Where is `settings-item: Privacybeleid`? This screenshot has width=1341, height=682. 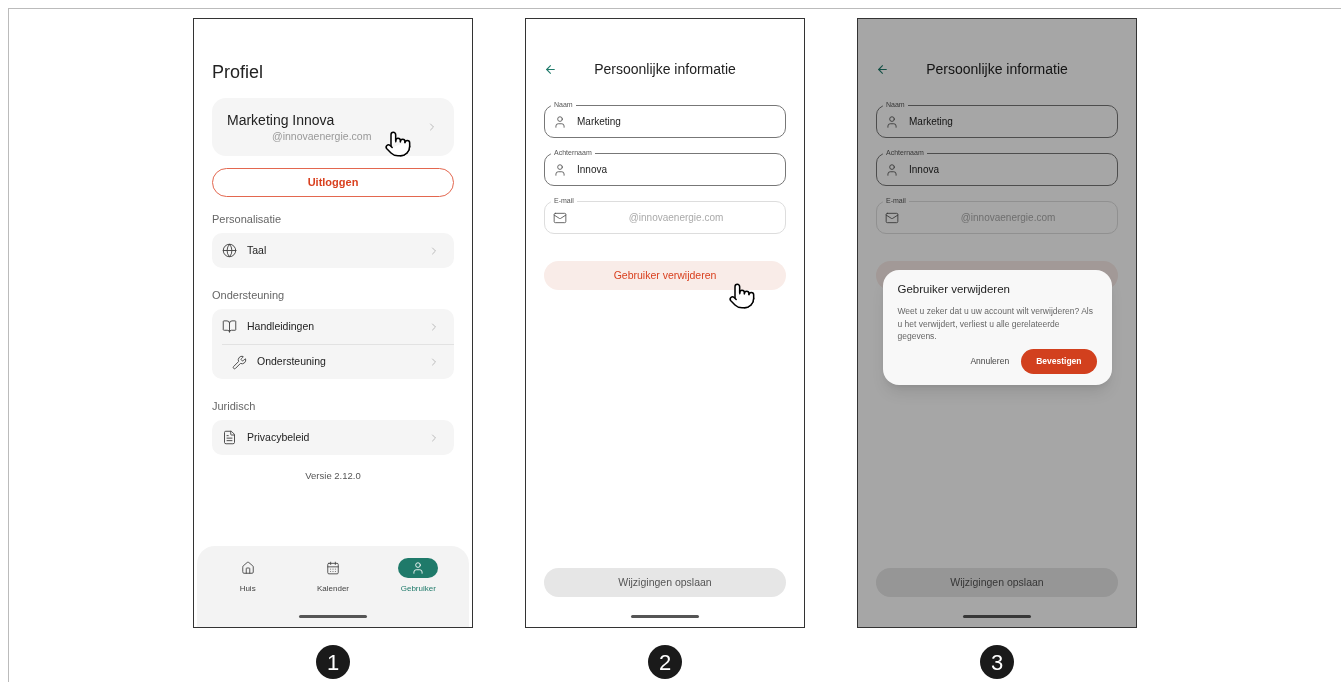
settings-item: Privacybeleid is located at coordinates (333, 437).